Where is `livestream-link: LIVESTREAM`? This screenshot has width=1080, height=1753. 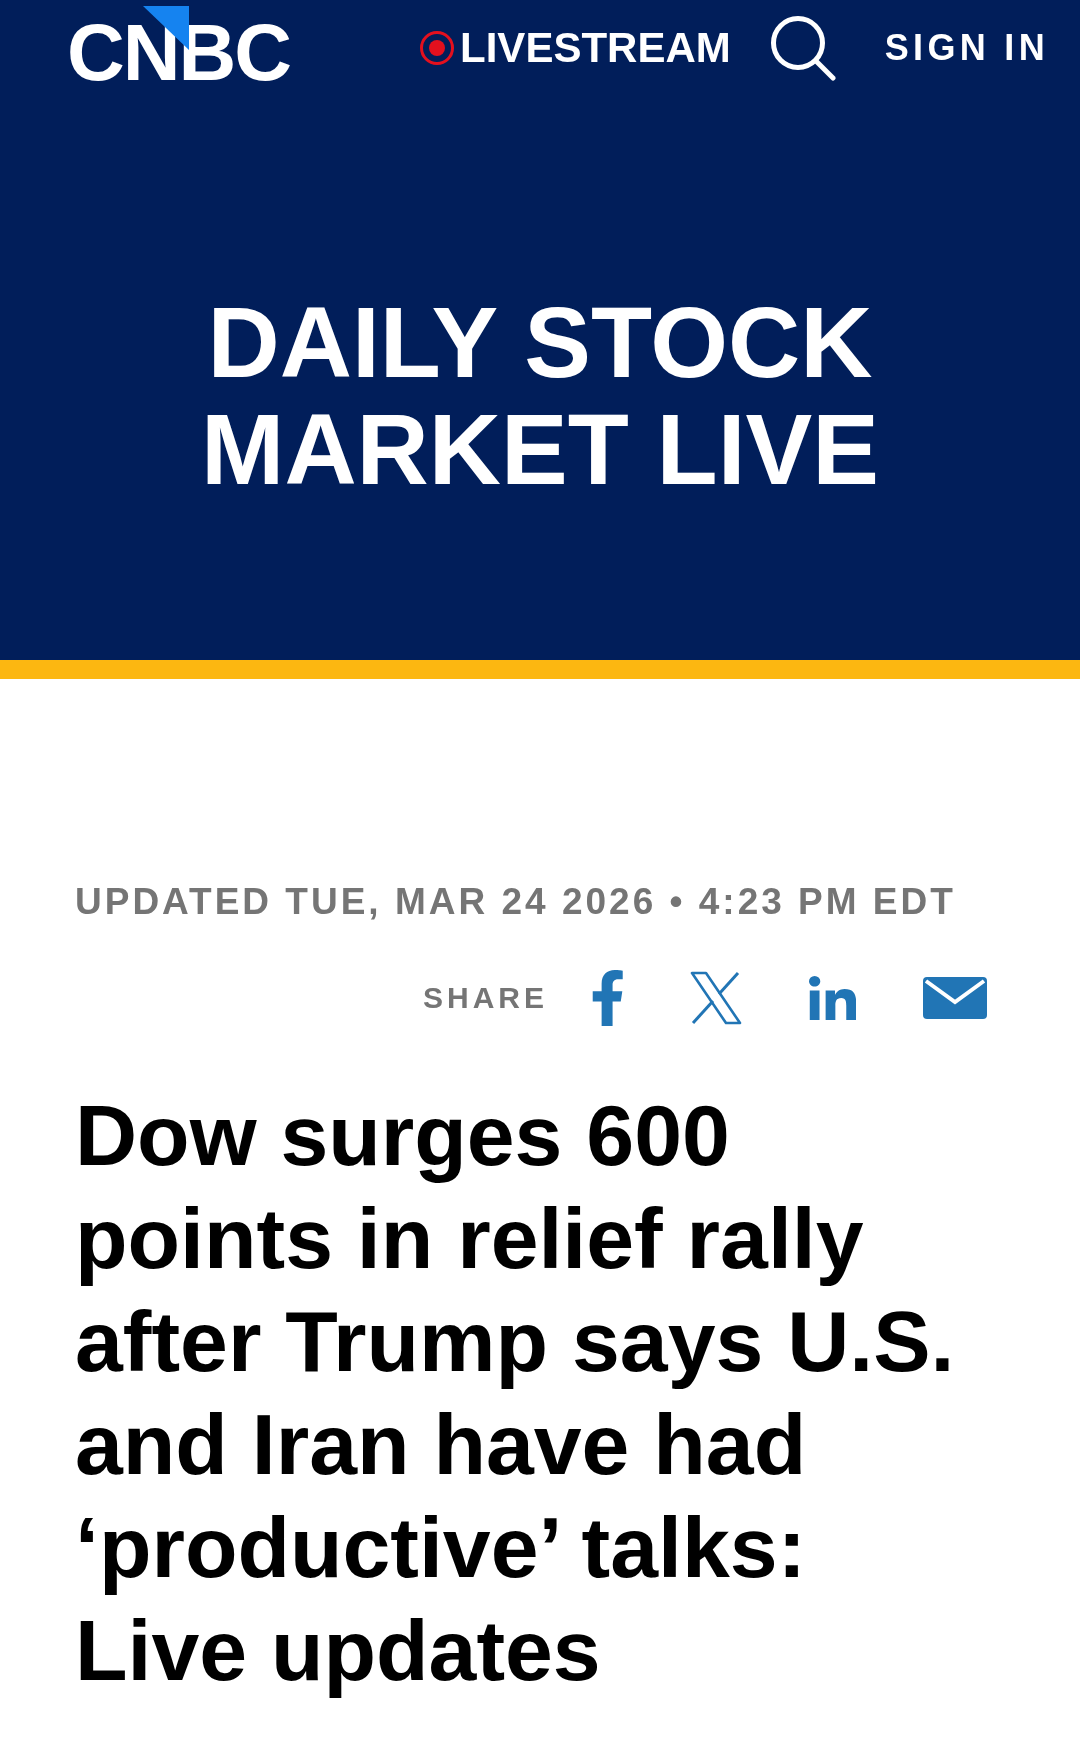 livestream-link: LIVESTREAM is located at coordinates (575, 47).